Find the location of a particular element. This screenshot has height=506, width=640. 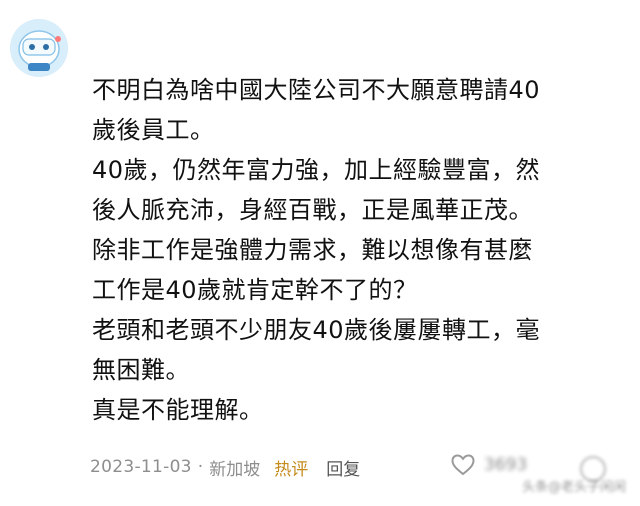

post-meta: 2023-11-03 · 新加坡 热评 回复 is located at coordinates (225, 467).